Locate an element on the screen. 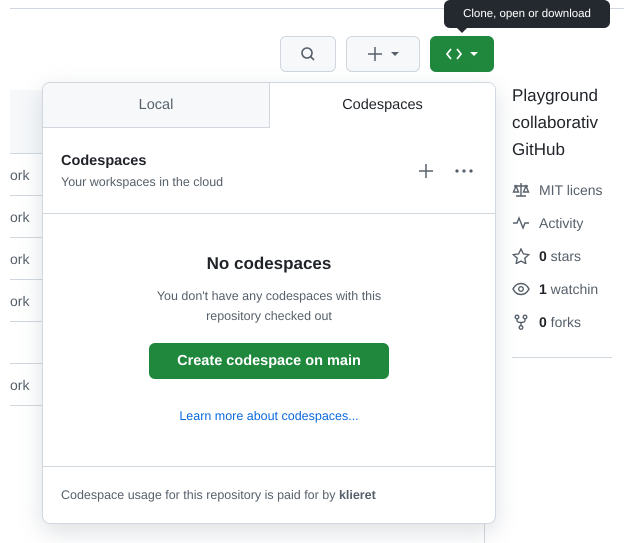 The height and width of the screenshot is (543, 624). tab: Codespaces is located at coordinates (382, 105).